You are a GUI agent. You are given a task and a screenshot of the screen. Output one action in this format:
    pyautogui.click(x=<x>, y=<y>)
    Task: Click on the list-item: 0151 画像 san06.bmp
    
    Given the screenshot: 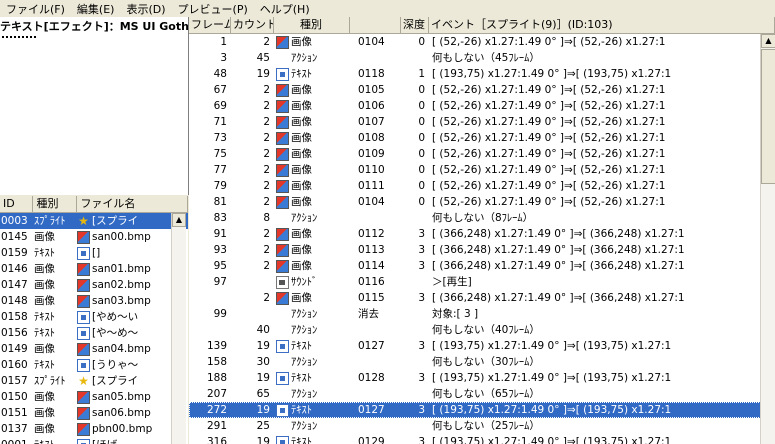 What is the action you would take?
    pyautogui.click(x=94, y=413)
    